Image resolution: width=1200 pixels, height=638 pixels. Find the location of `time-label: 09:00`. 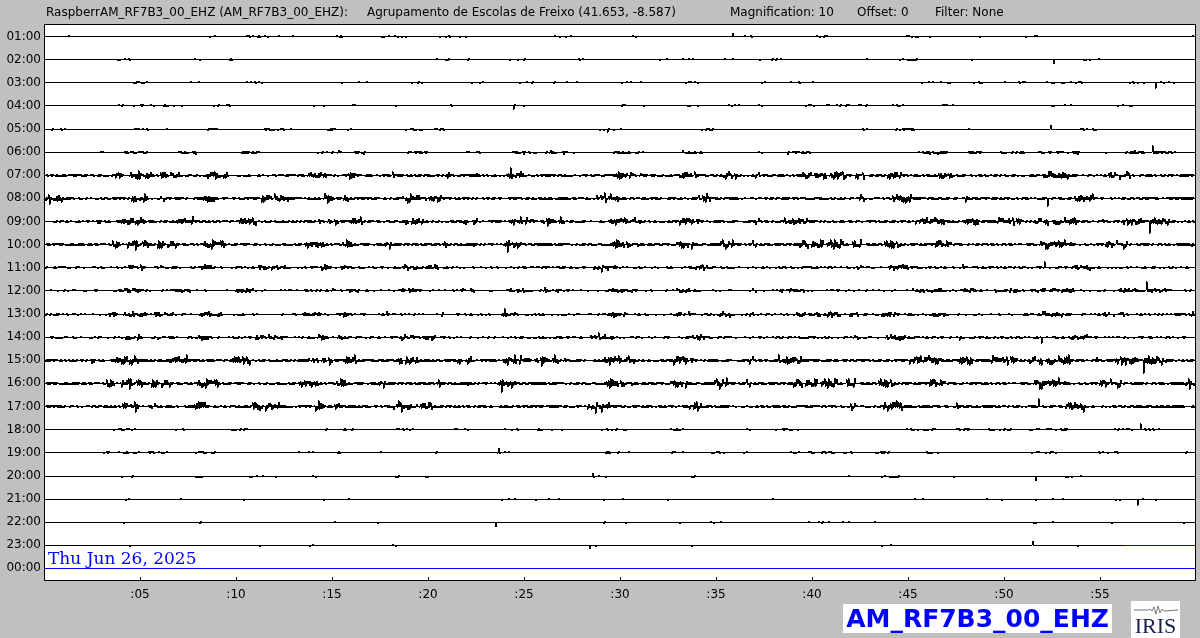

time-label: 09:00 is located at coordinates (23, 221).